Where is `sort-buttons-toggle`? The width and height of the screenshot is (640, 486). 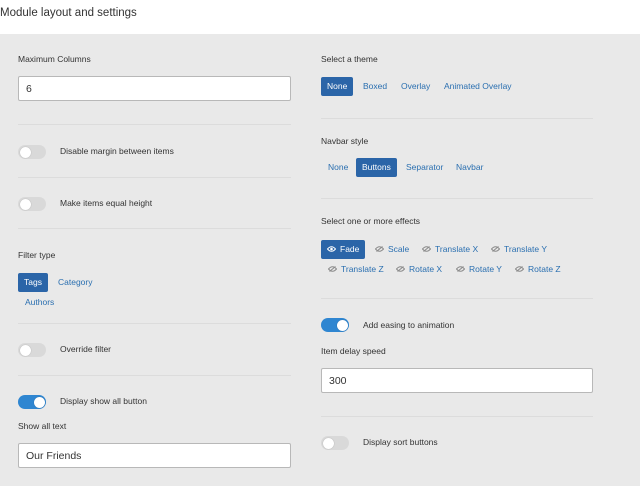
sort-buttons-toggle is located at coordinates (335, 443).